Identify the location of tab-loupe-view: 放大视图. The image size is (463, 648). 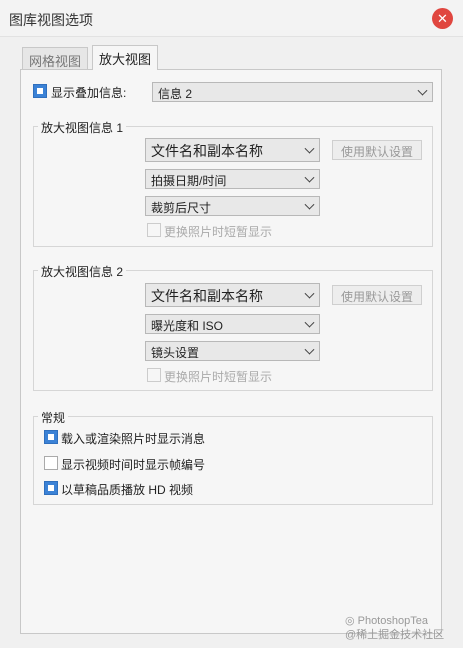
(125, 57).